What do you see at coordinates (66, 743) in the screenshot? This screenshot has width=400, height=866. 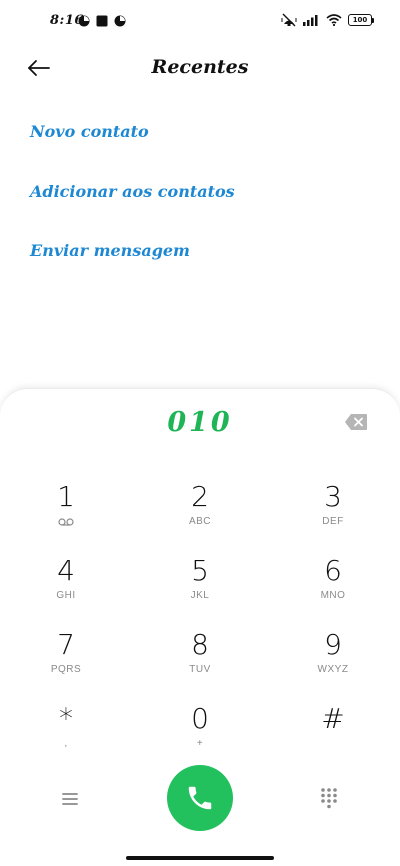 I see `key-letters: ,` at bounding box center [66, 743].